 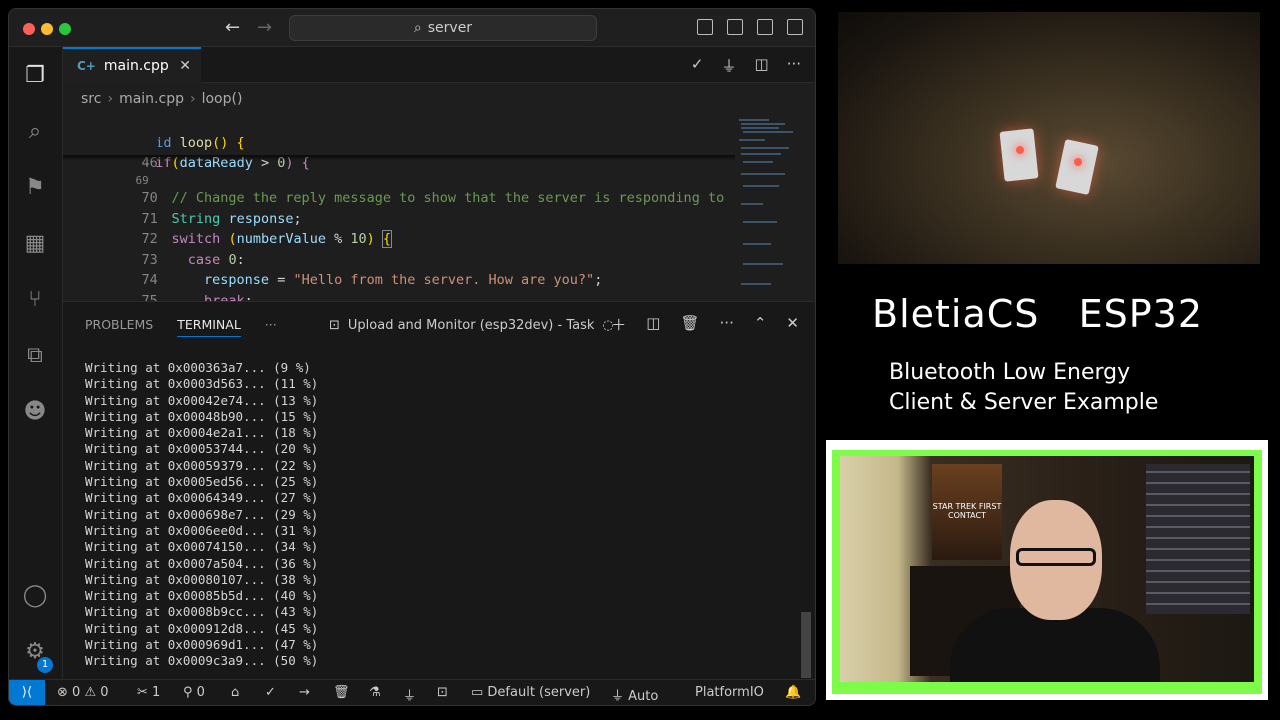 I want to click on maximize-panel-icon: ⌃, so click(x=760, y=324).